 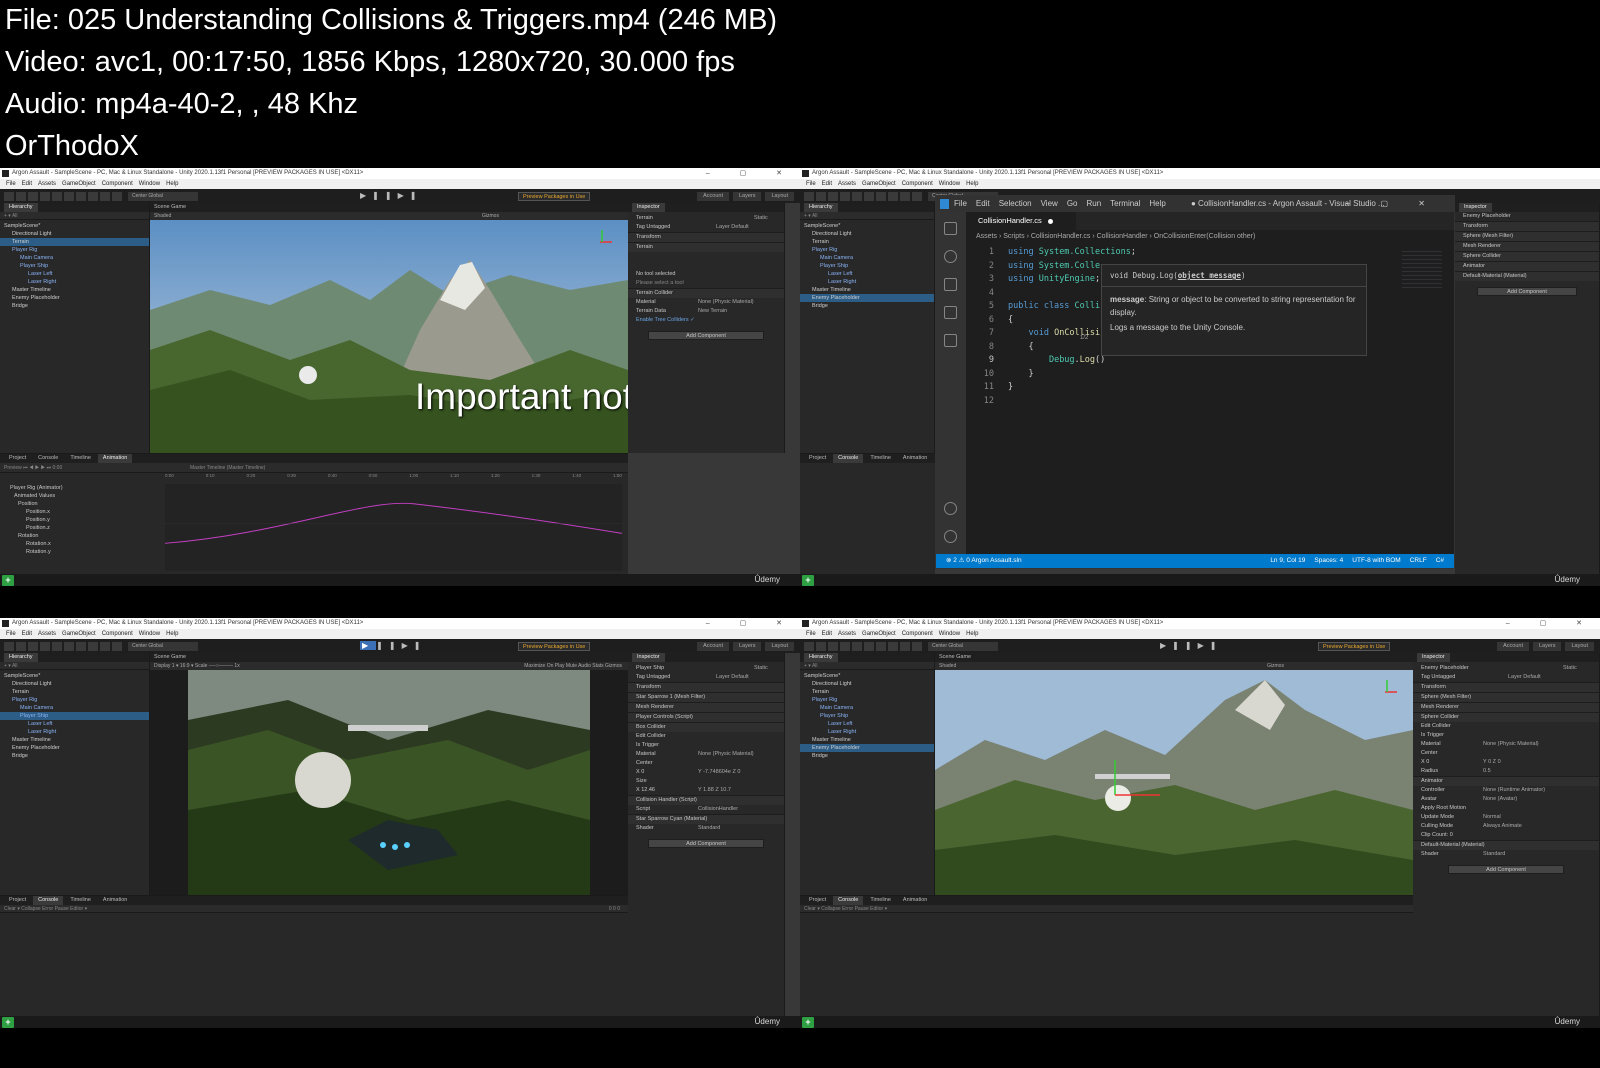 What do you see at coordinates (950, 284) in the screenshot?
I see `source-control-icon` at bounding box center [950, 284].